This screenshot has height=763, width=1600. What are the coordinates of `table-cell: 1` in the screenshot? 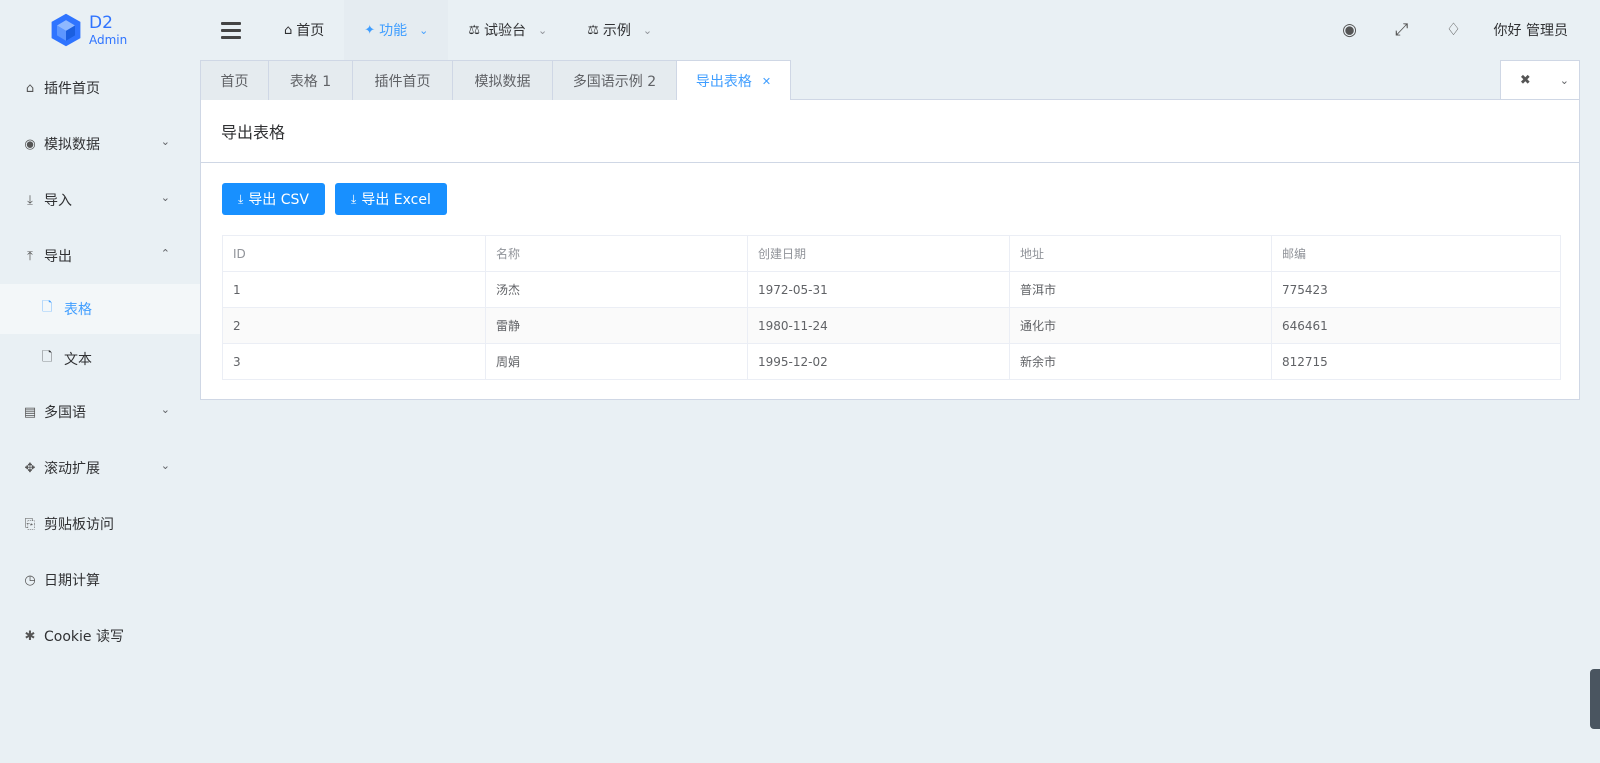 It's located at (354, 289).